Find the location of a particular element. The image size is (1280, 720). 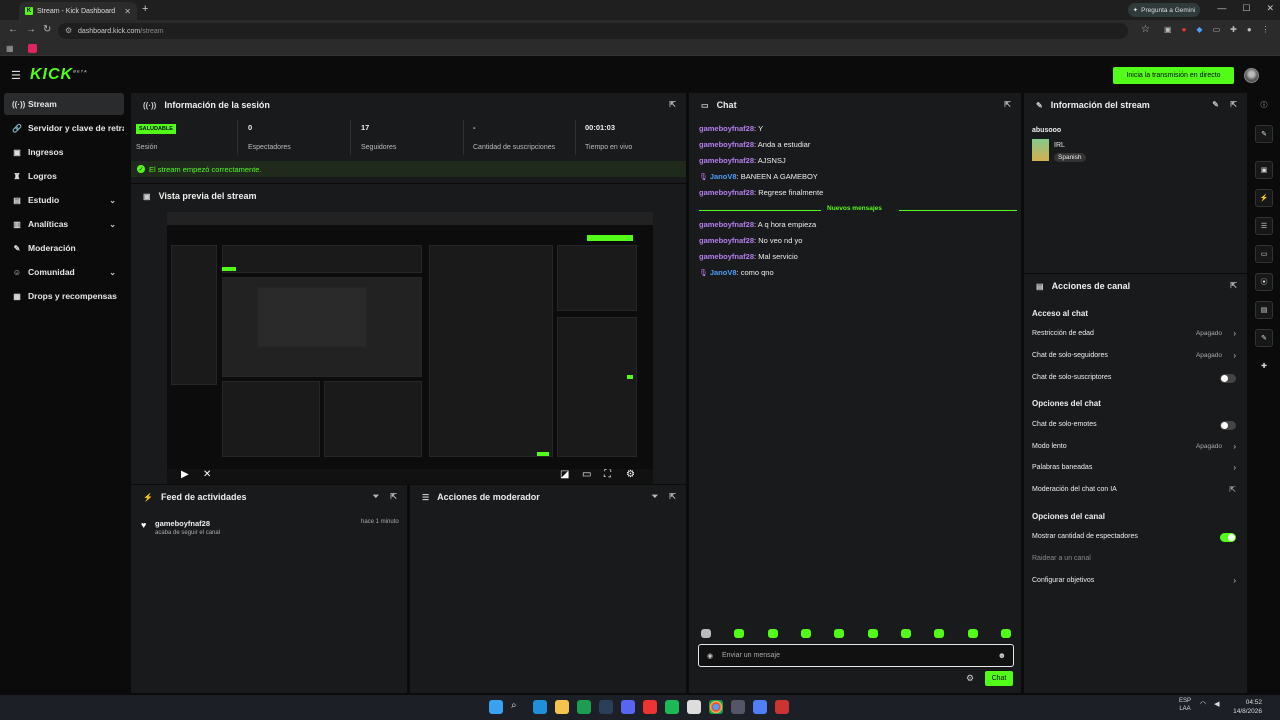

wifi-icon: ◠ is located at coordinates (1203, 704).